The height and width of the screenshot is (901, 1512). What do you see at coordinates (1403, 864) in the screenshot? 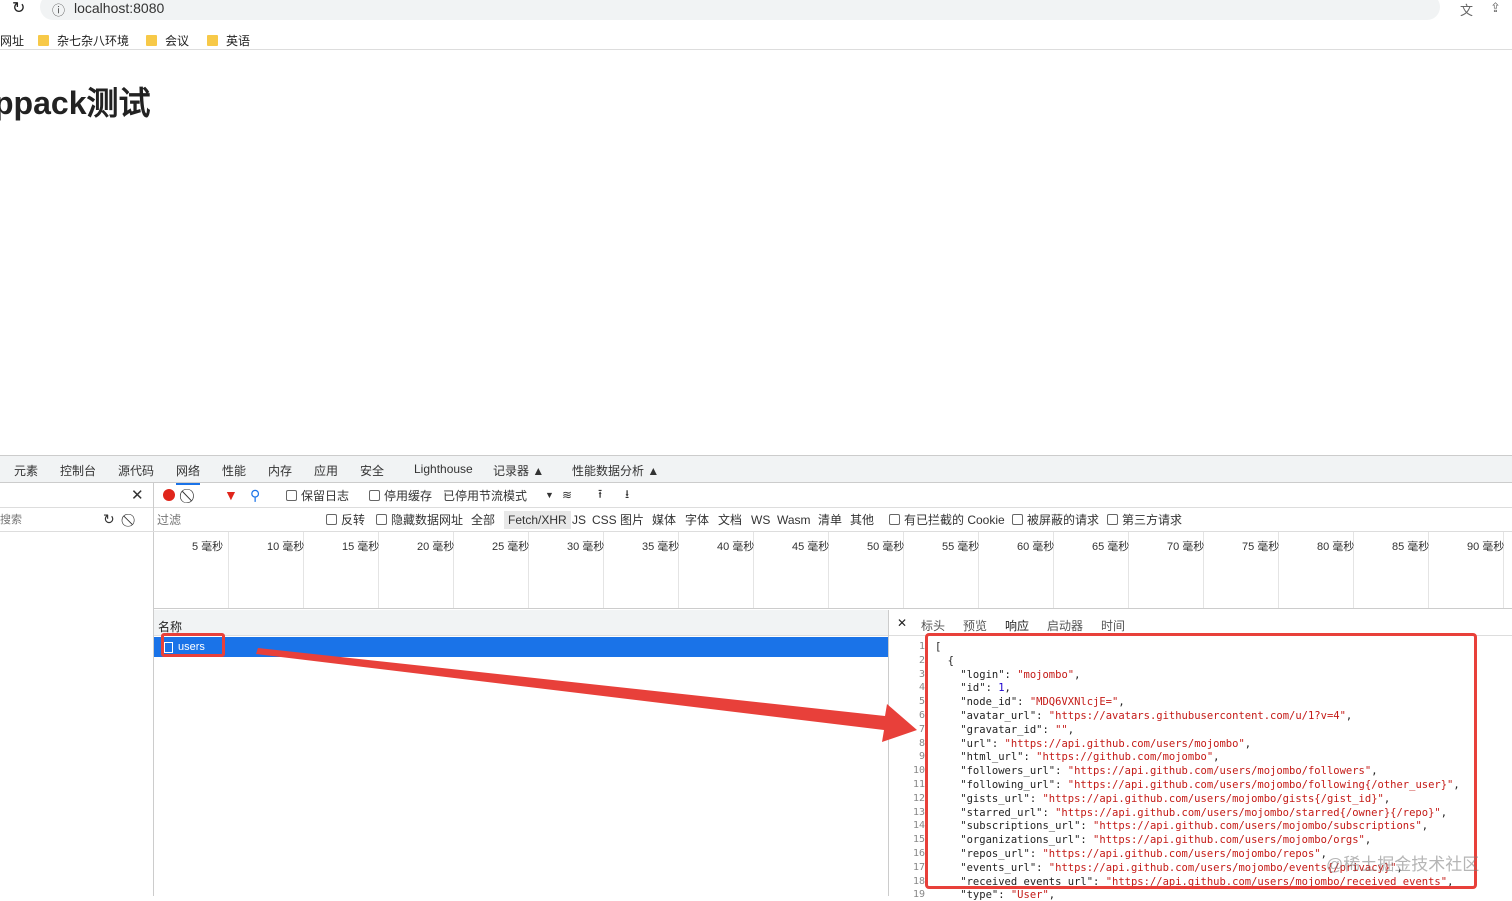
I see `watermark: @稀土掘金技术社区` at bounding box center [1403, 864].